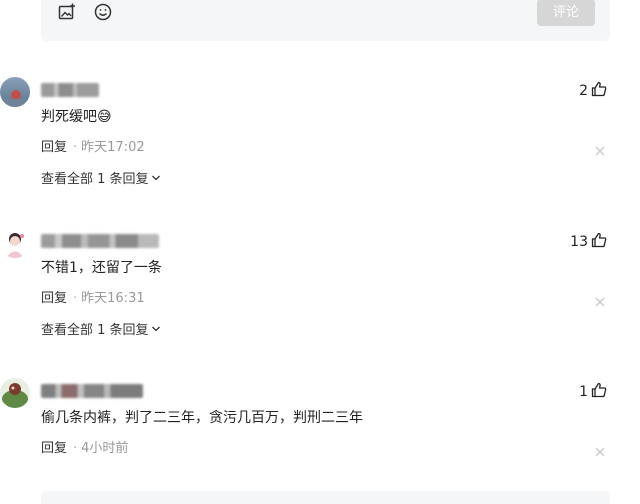 This screenshot has width=640, height=504. I want to click on like-button: 13, so click(588, 242).